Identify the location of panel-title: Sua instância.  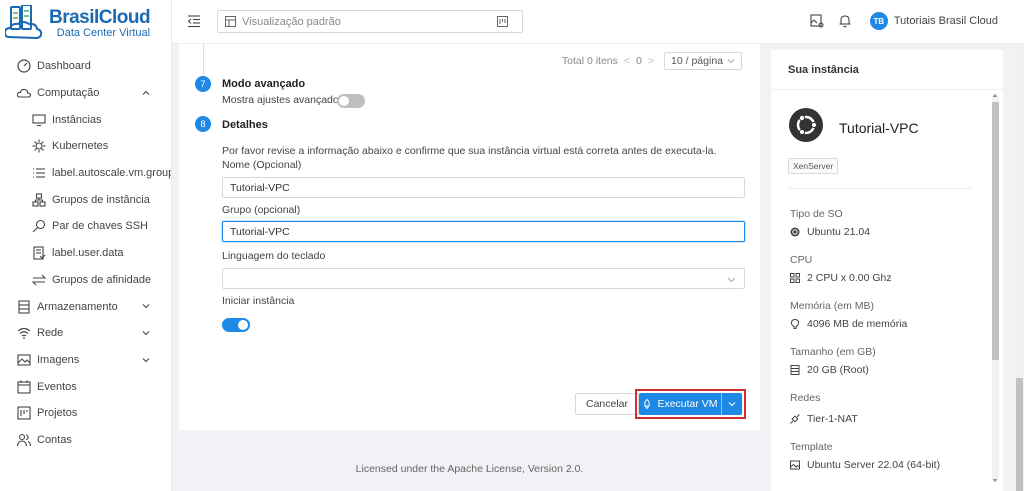
(887, 70).